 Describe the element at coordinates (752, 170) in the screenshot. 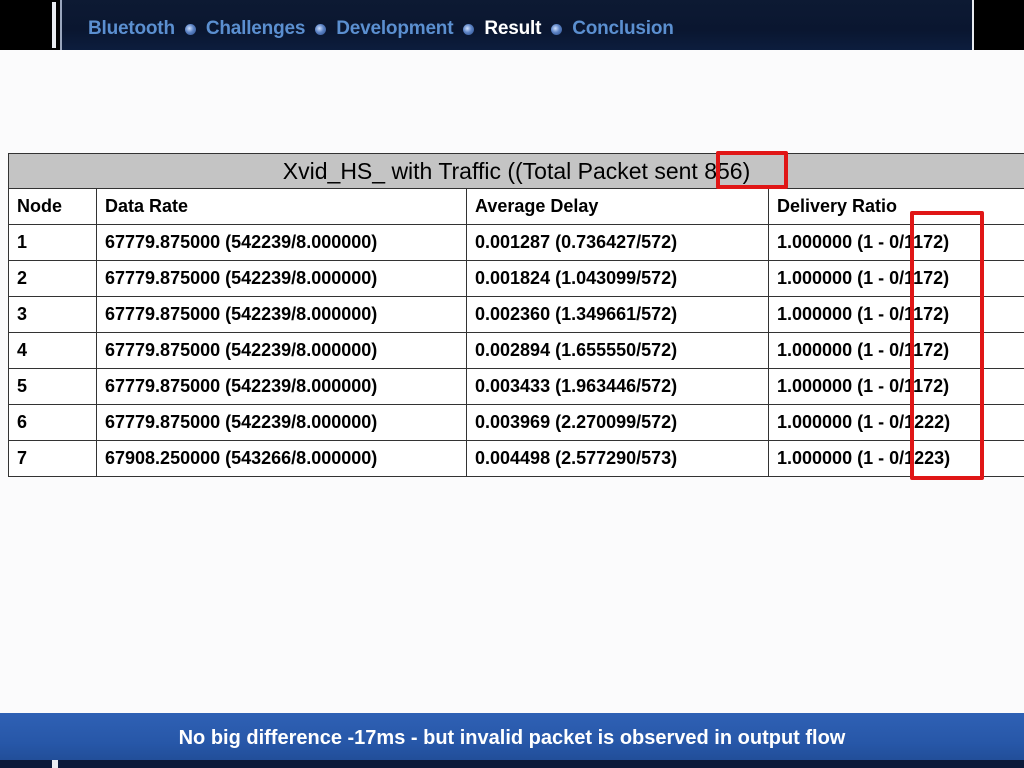

I see `highlight-box-packet-count` at that location.